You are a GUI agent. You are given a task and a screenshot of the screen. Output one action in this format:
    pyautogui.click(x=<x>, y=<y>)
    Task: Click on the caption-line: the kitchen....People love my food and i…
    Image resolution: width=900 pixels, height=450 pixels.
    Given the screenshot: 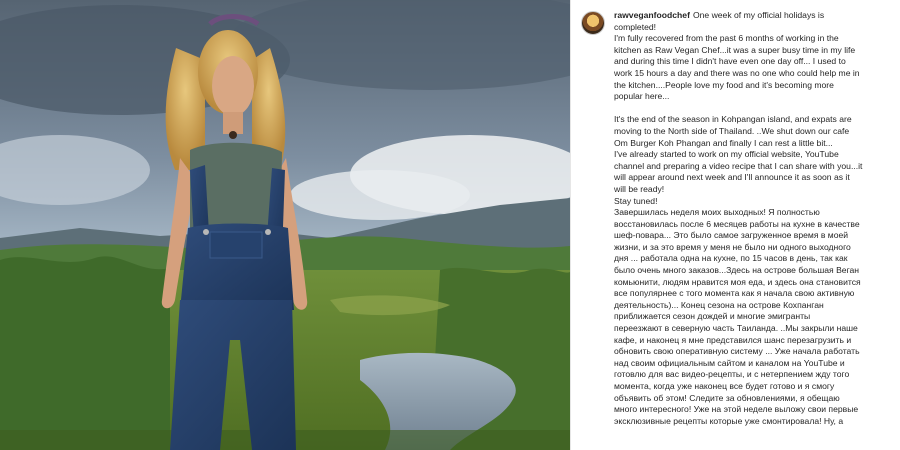 What is the action you would take?
    pyautogui.click(x=724, y=84)
    